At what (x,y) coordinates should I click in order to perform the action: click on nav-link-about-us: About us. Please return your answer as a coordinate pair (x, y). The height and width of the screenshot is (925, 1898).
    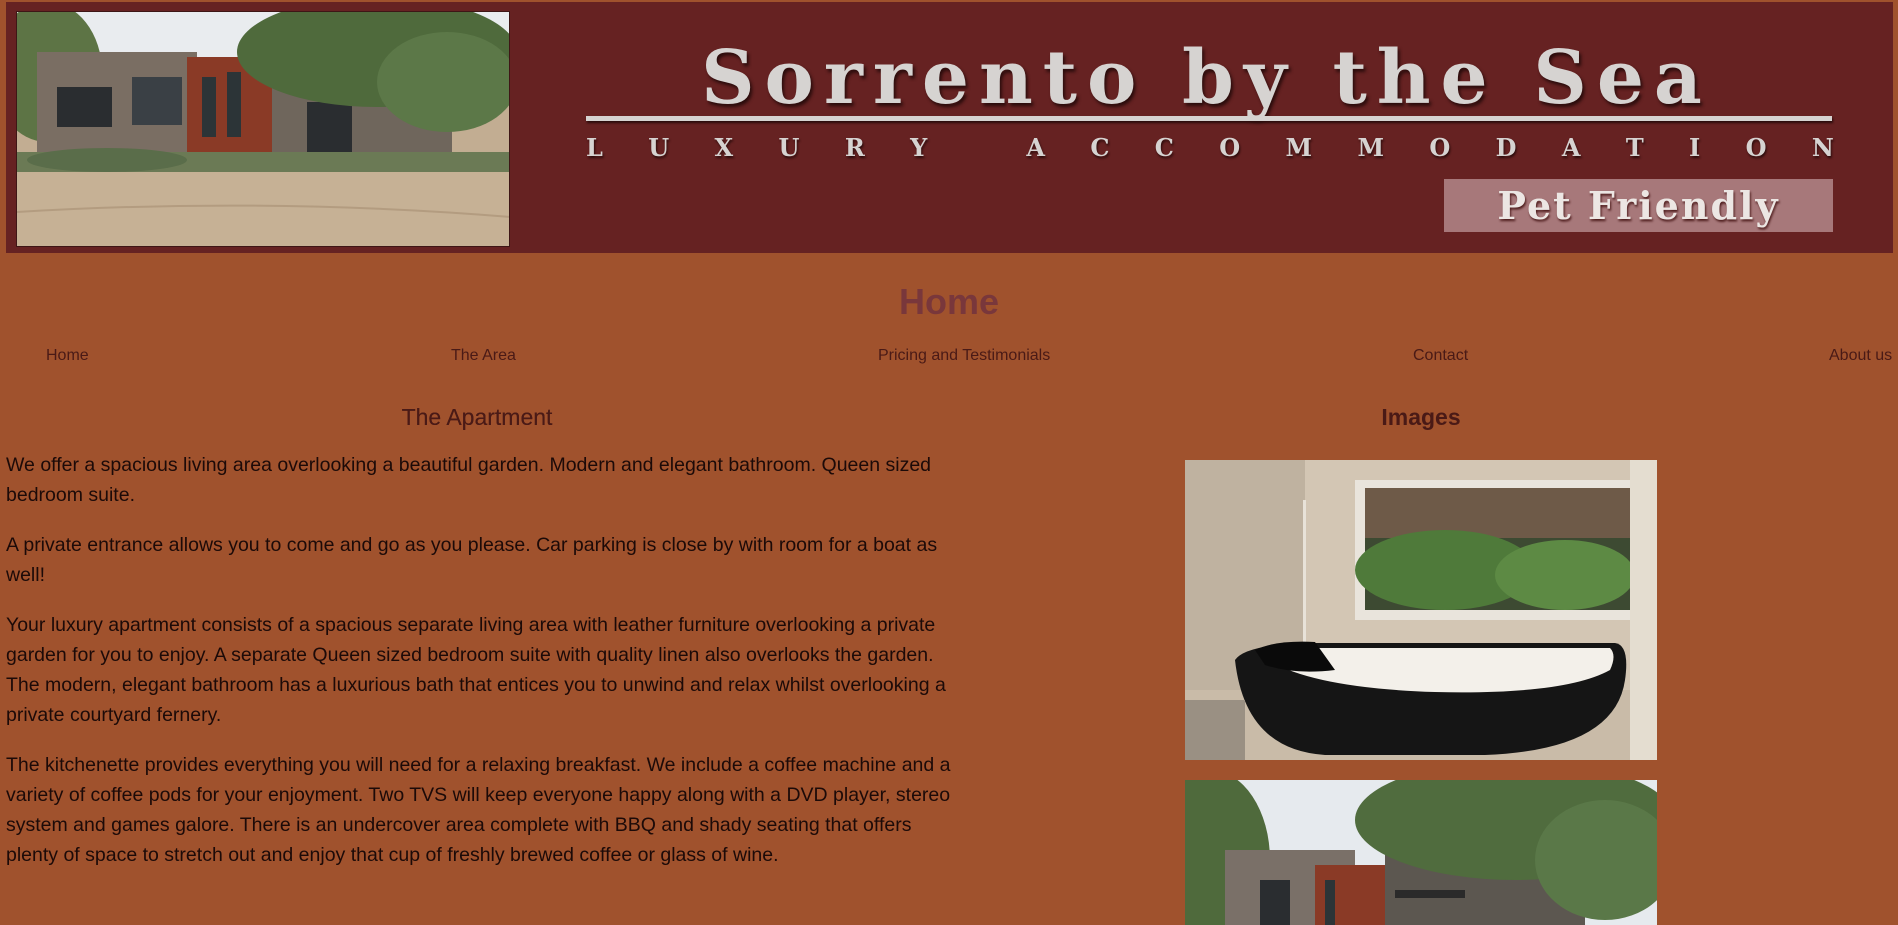
    Looking at the image, I should click on (1860, 356).